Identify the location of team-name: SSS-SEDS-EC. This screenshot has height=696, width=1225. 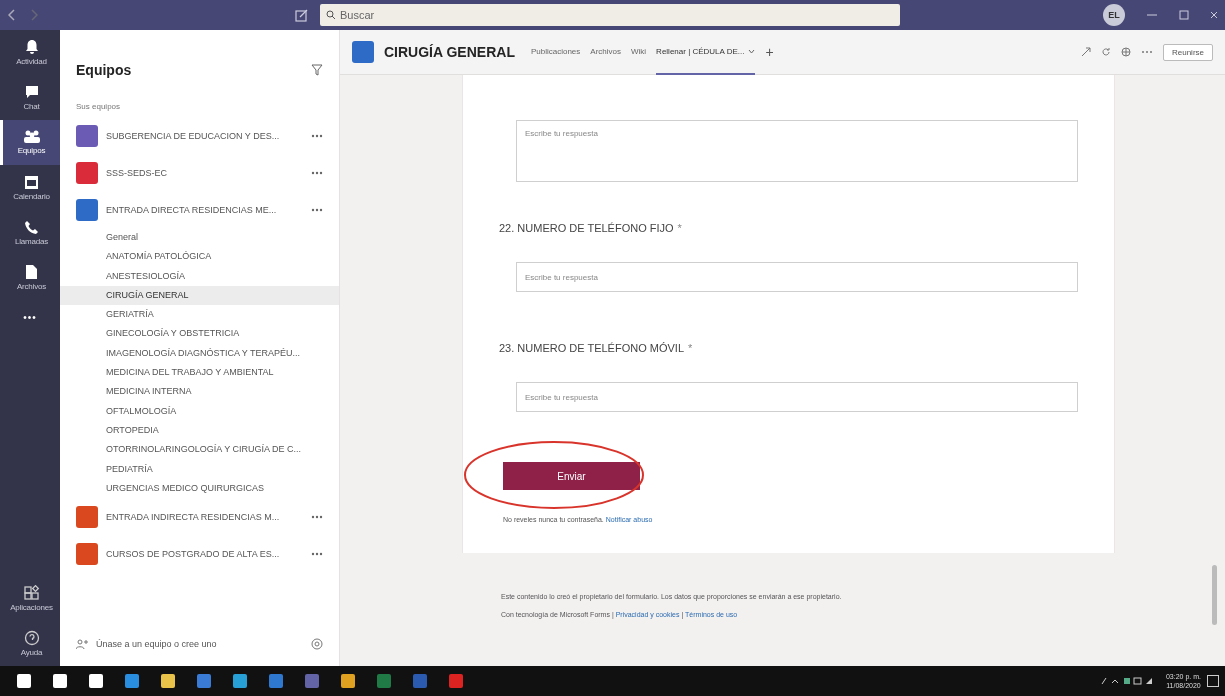
(204, 172).